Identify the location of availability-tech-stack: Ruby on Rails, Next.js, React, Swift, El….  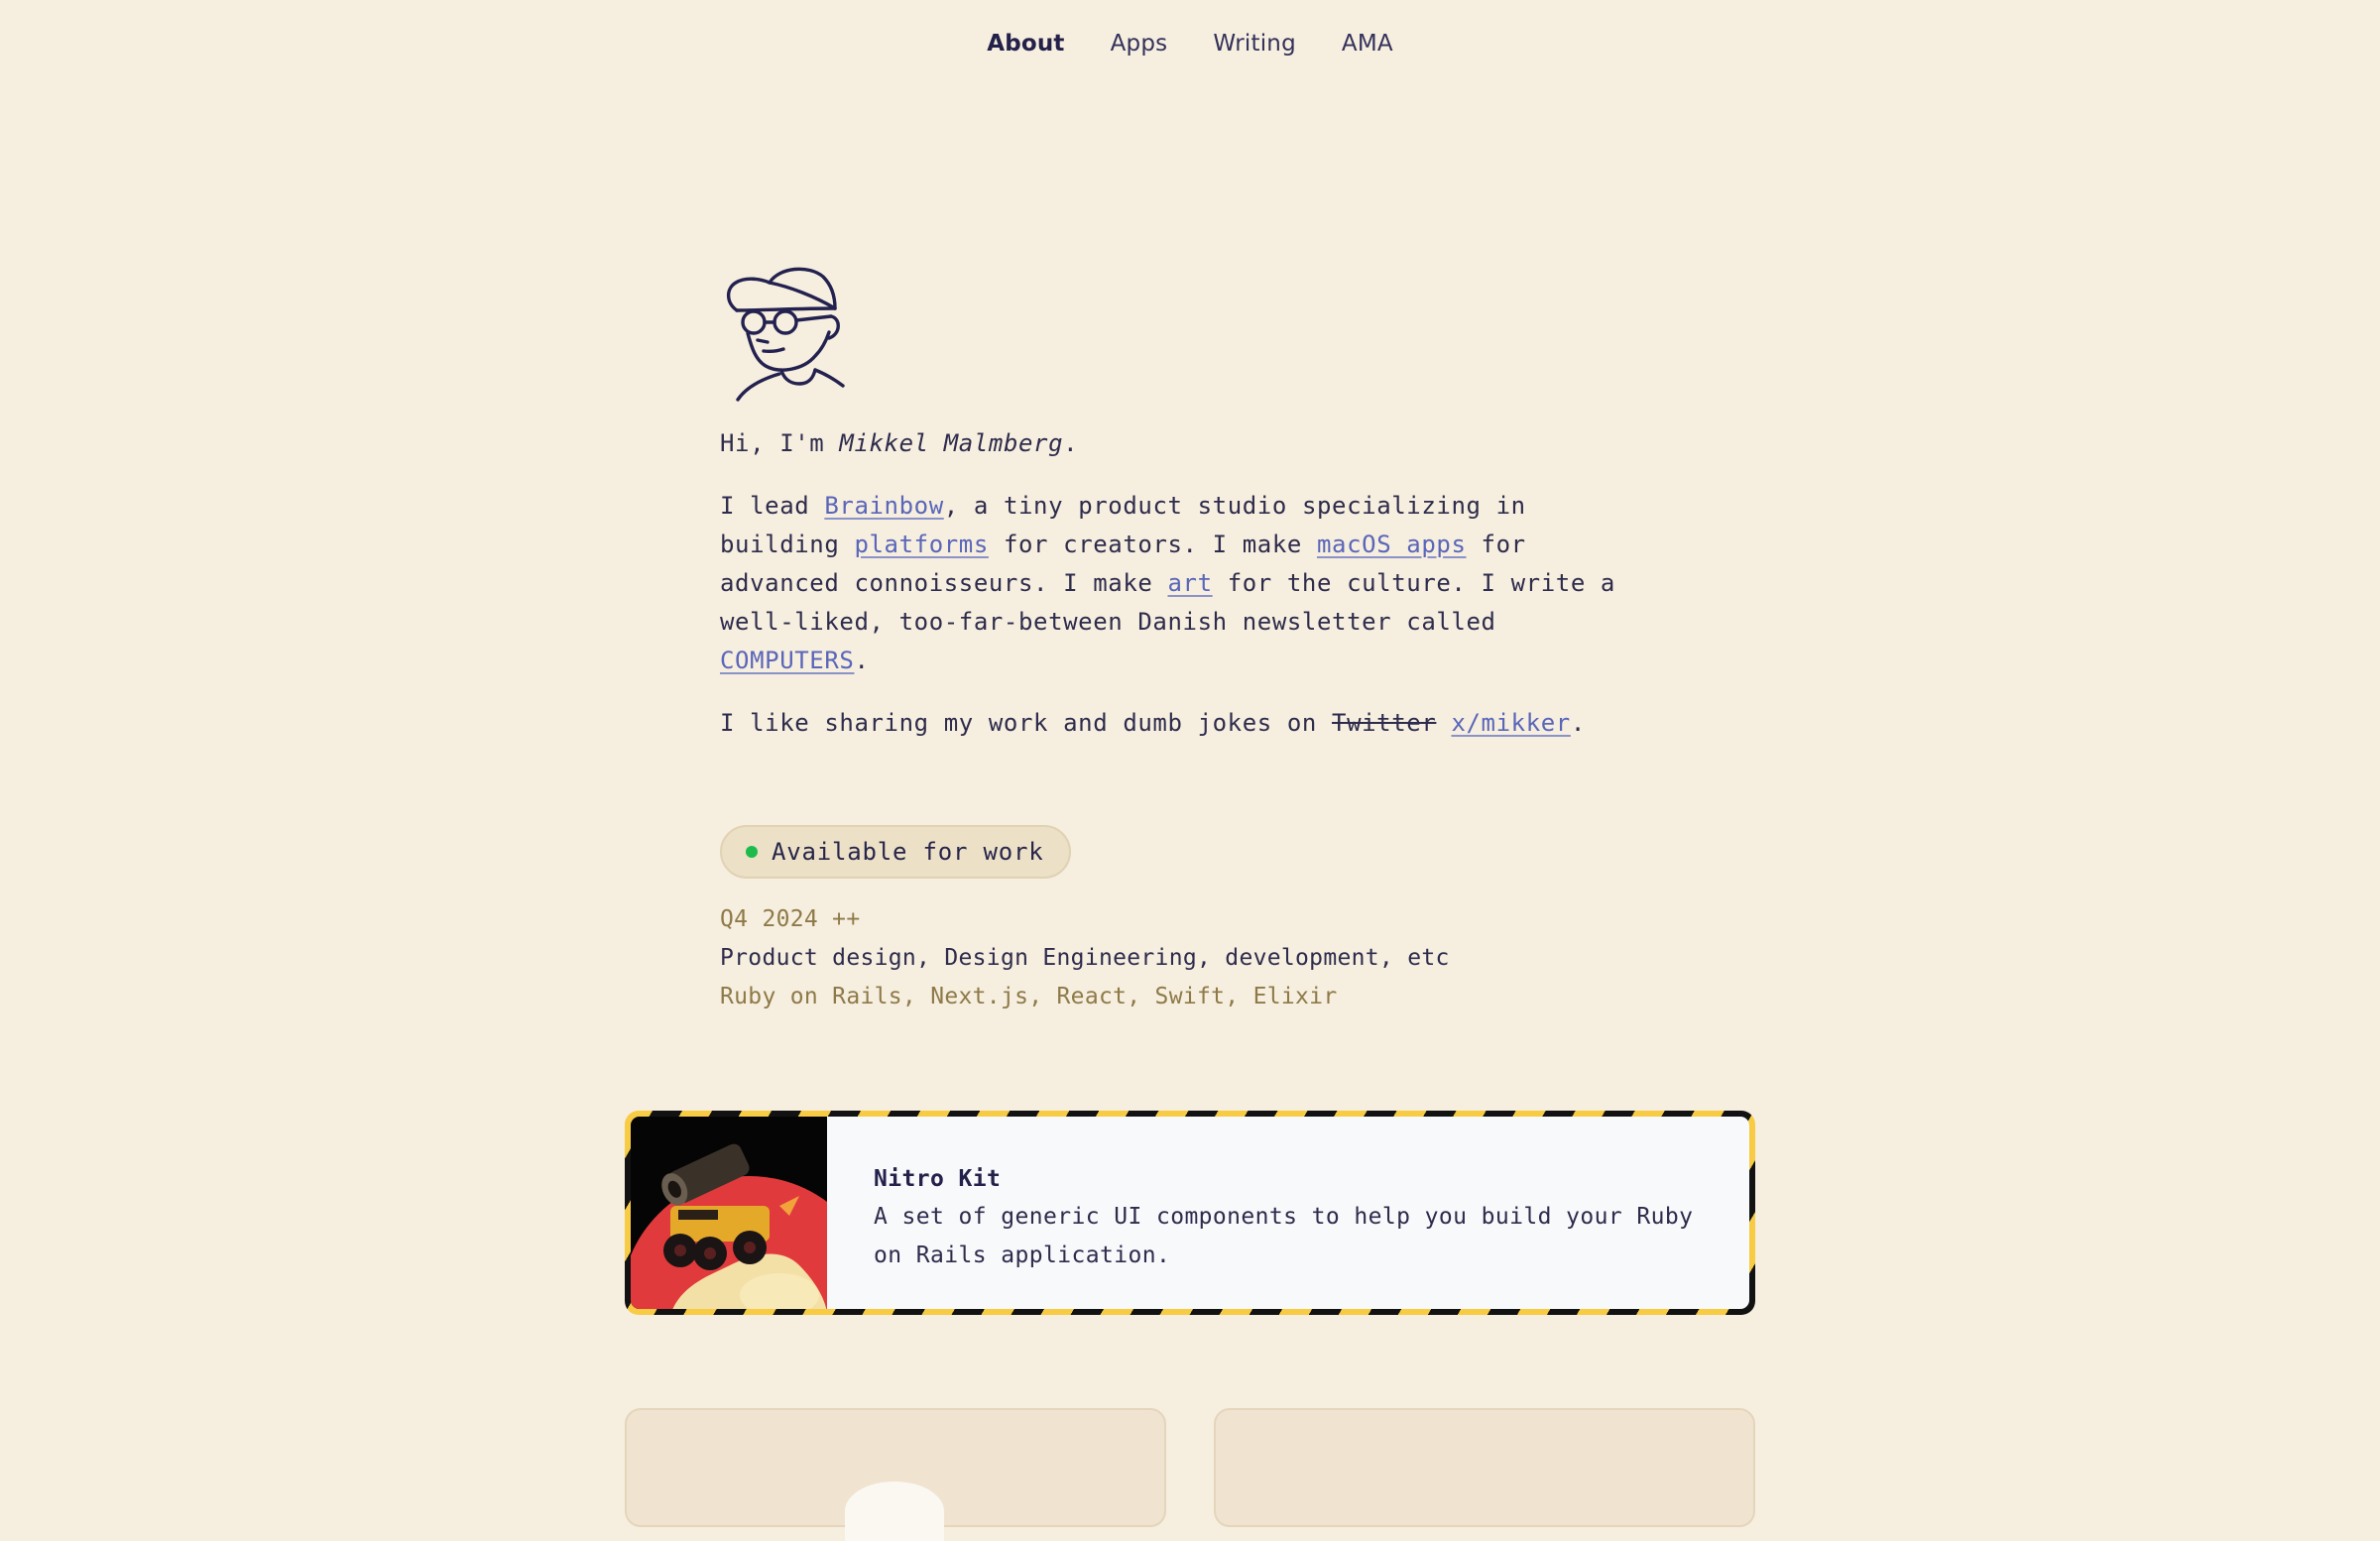
(1029, 996).